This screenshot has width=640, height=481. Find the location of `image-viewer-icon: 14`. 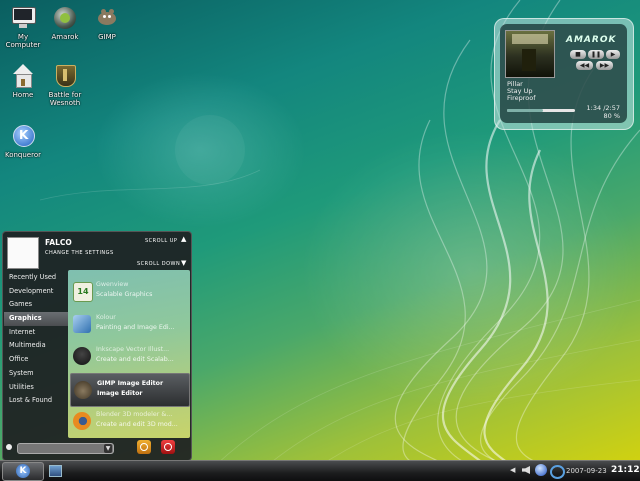

image-viewer-icon: 14 is located at coordinates (83, 292).